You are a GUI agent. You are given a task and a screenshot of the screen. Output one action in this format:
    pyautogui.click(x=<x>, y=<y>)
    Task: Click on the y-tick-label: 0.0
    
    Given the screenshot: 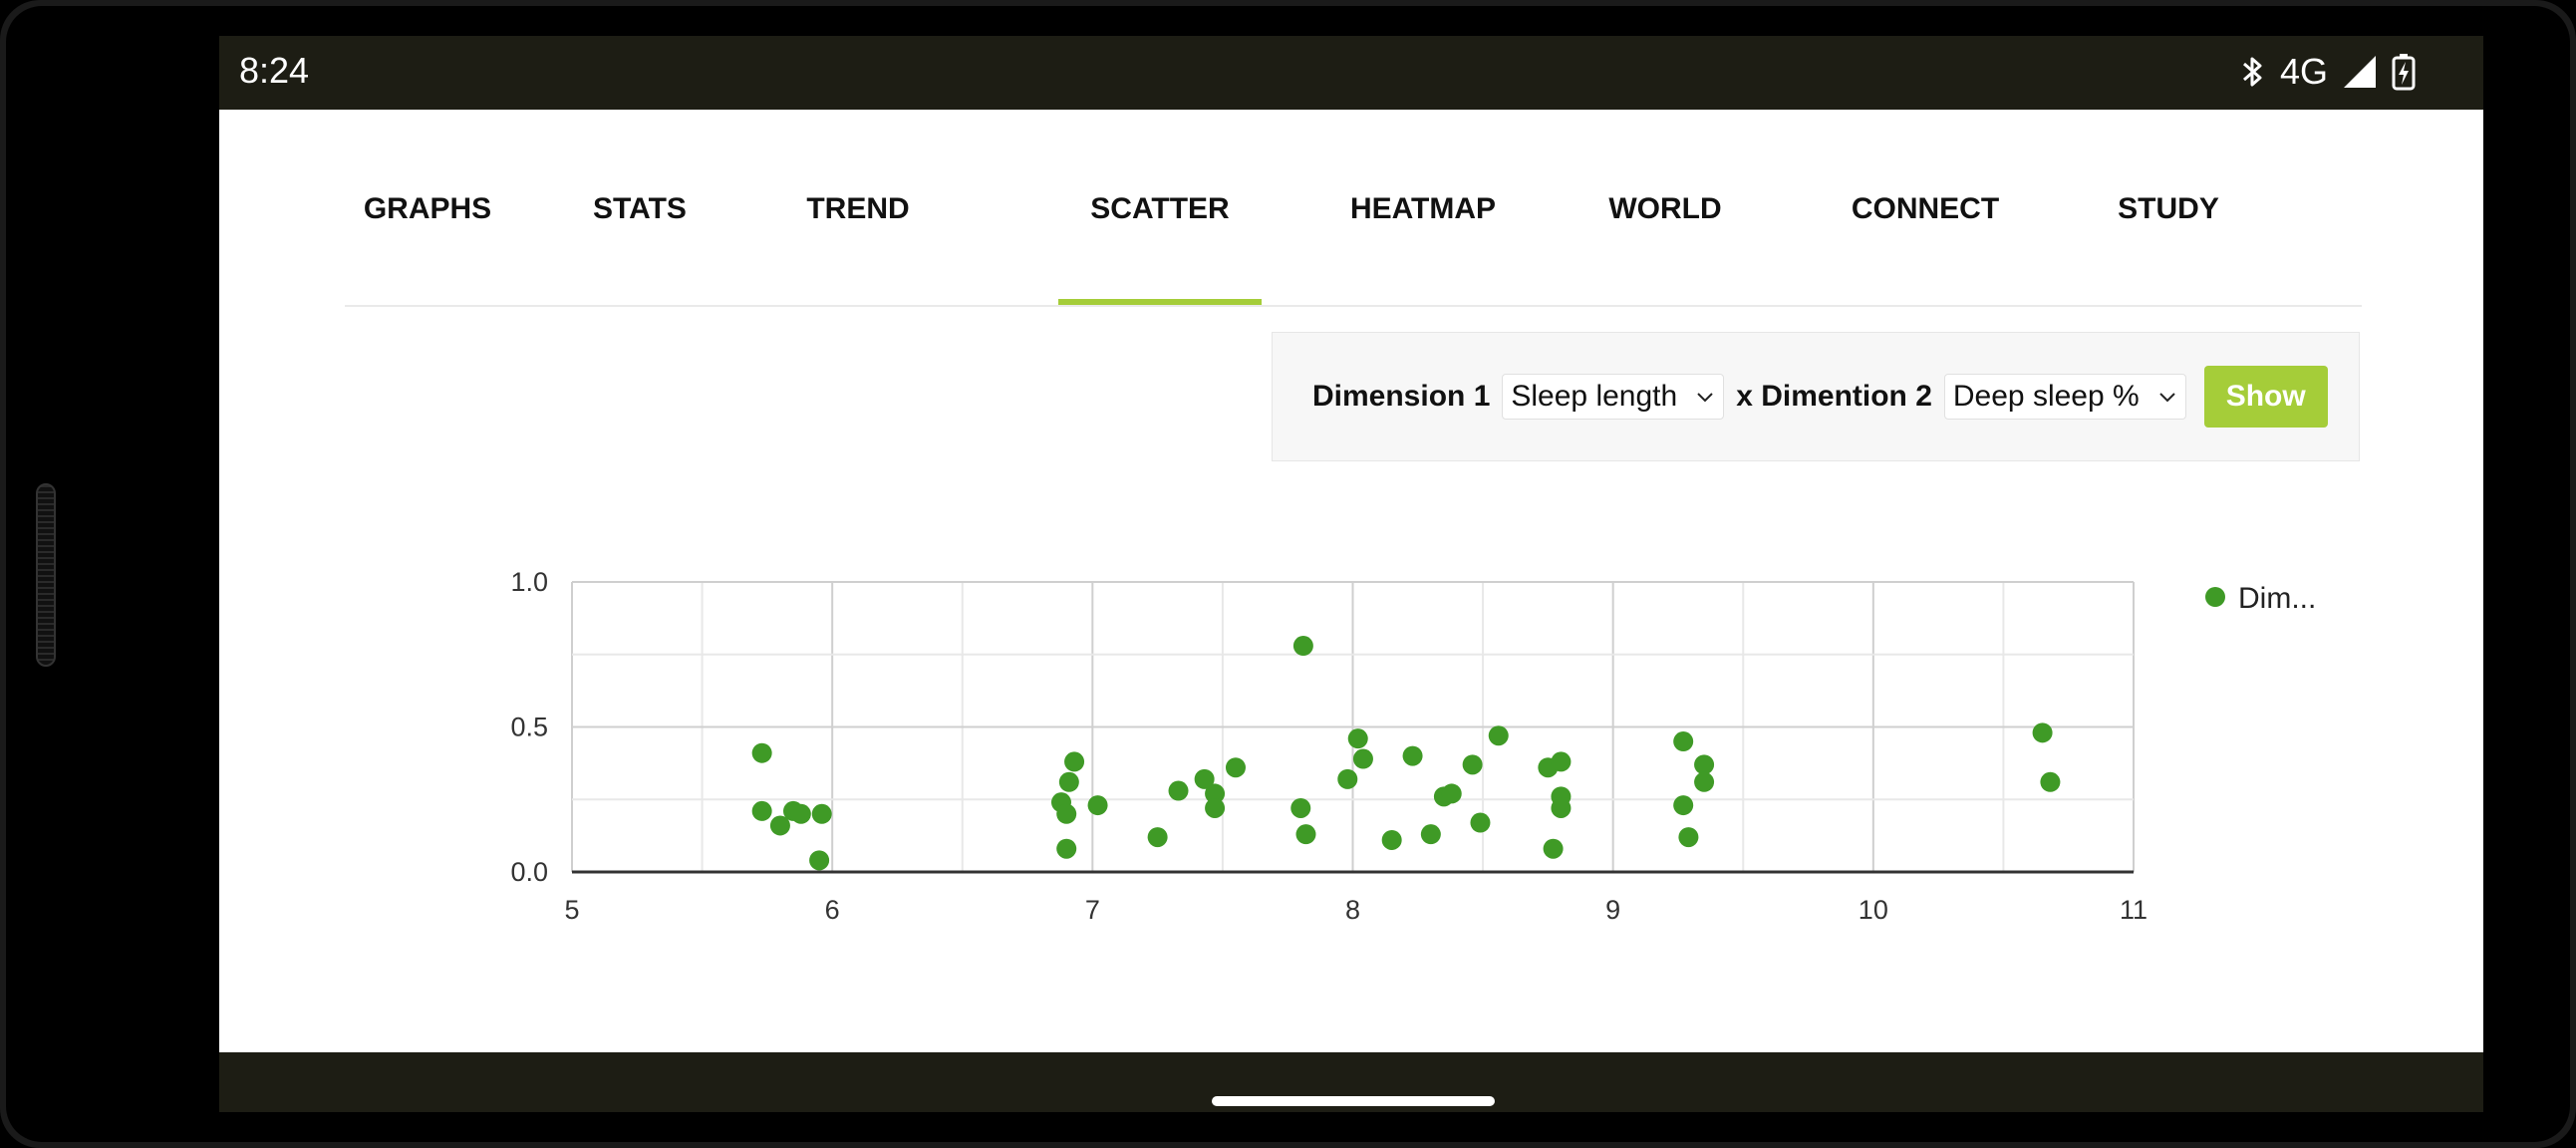 What is the action you would take?
    pyautogui.click(x=529, y=872)
    